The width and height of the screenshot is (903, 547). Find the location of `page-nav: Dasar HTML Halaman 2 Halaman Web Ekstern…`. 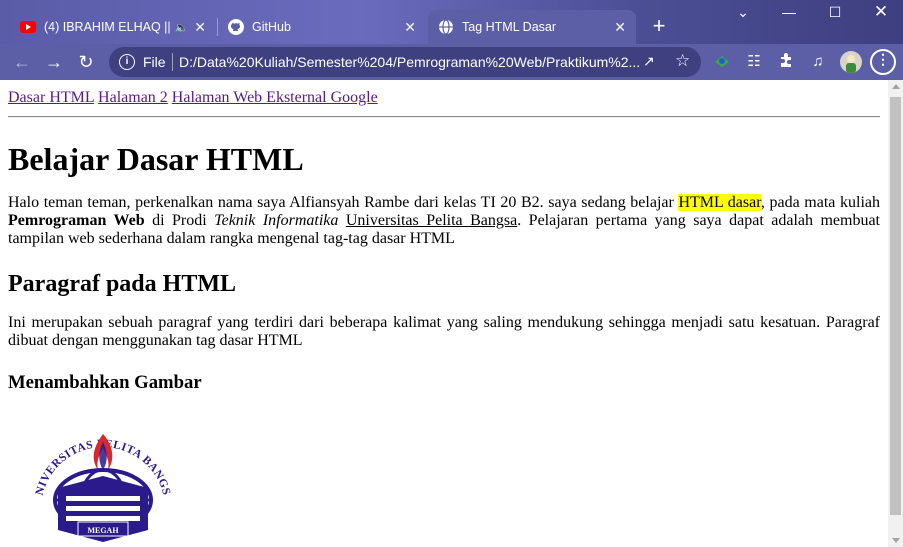

page-nav: Dasar HTML Halaman 2 Halaman Web Ekstern… is located at coordinates (444, 98).